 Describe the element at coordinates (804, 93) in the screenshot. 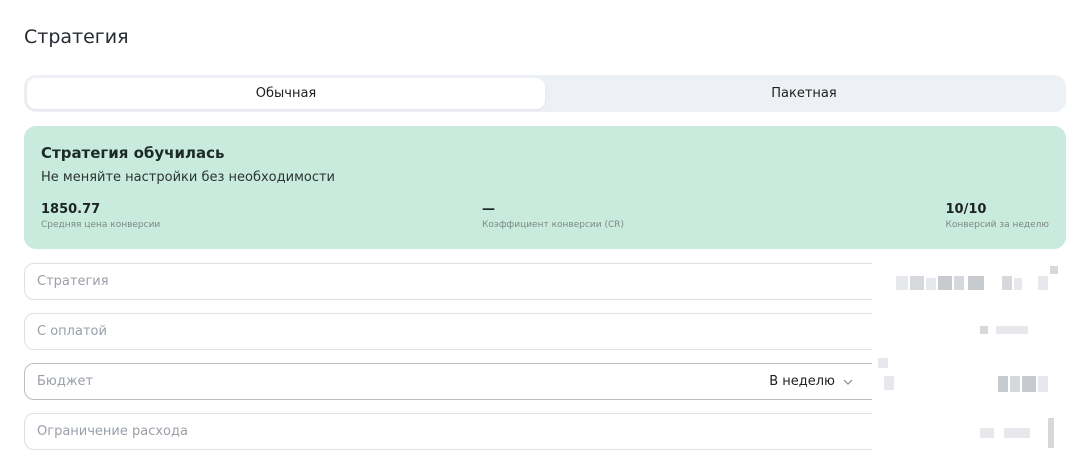

I see `tab-package: Пакетная` at that location.